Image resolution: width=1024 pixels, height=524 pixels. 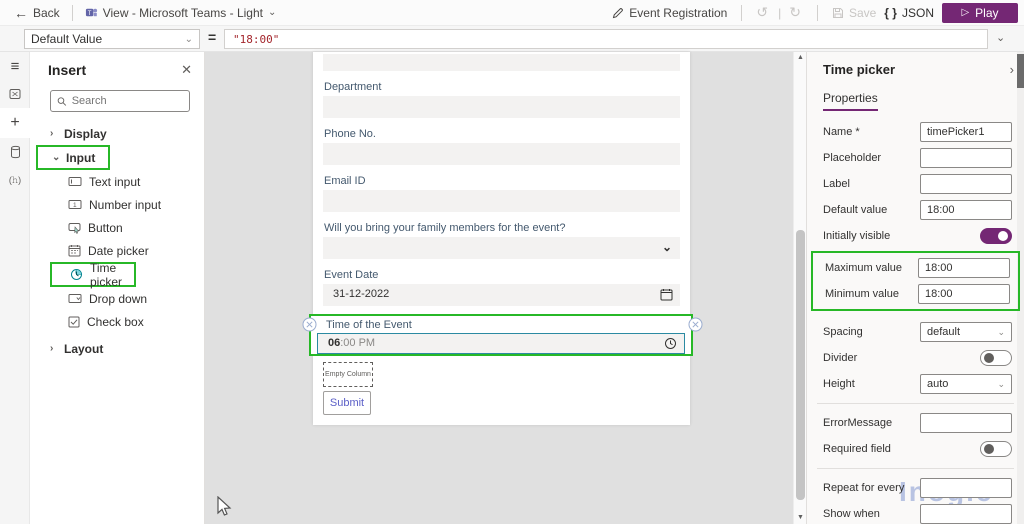 I want to click on number-input-icon: 1, so click(x=75, y=204).